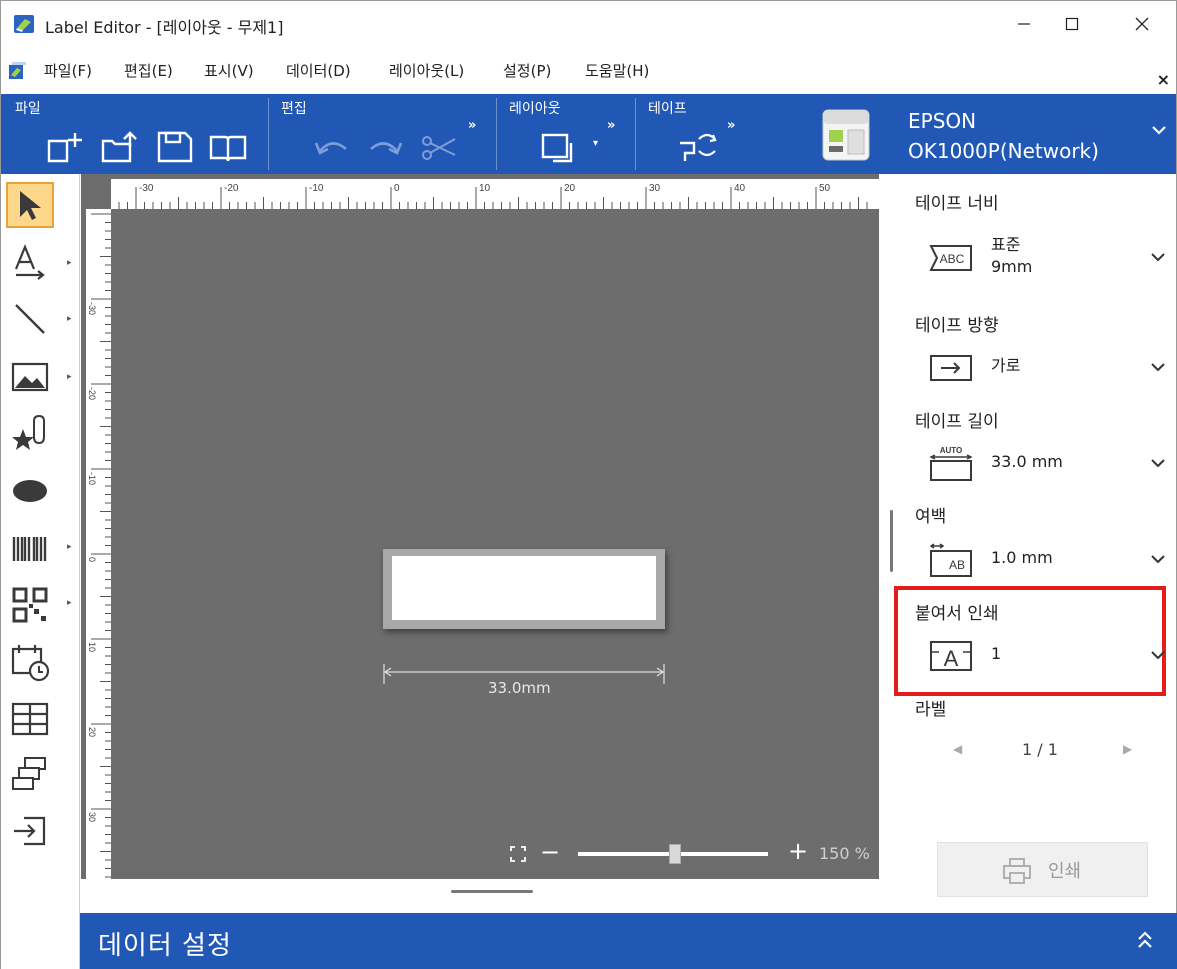 The image size is (1177, 969). I want to click on table-tool, so click(30, 719).